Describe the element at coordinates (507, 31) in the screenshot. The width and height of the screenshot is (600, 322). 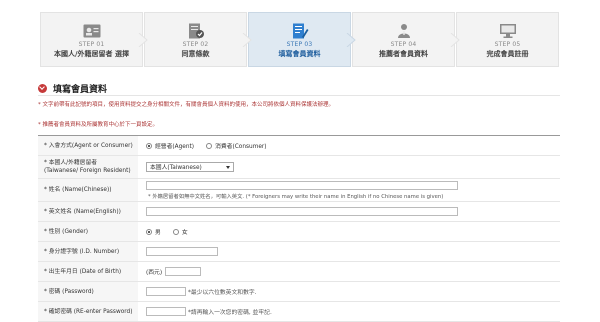
I see `monitor-icon` at that location.